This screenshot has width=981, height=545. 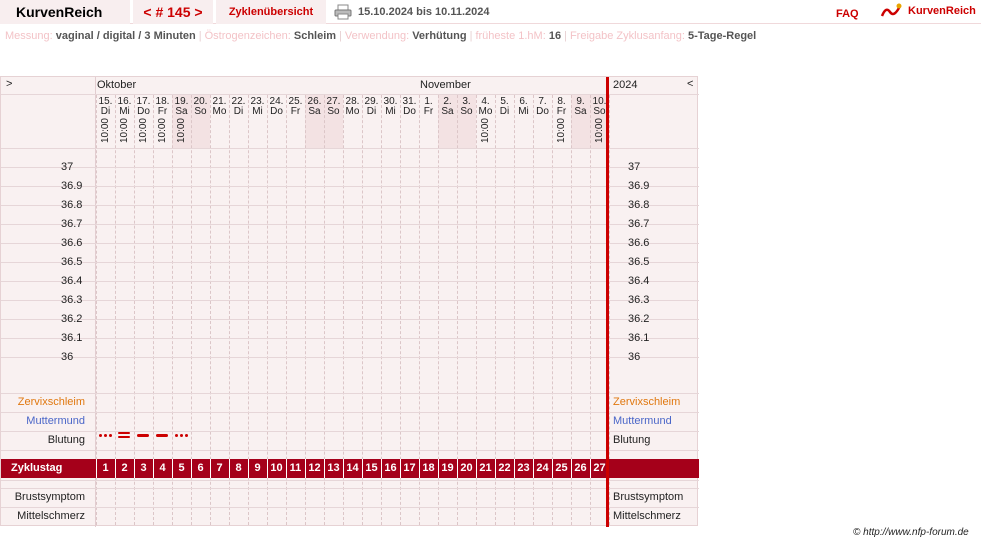 I want to click on day-header: 19. Sa 10:00, so click(x=181, y=120).